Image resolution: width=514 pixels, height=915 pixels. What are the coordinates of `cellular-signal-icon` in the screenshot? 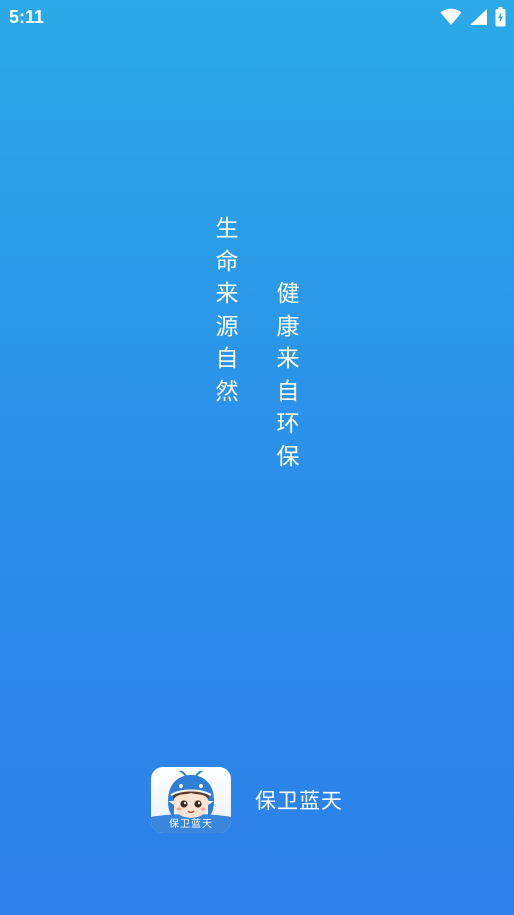 It's located at (478, 17).